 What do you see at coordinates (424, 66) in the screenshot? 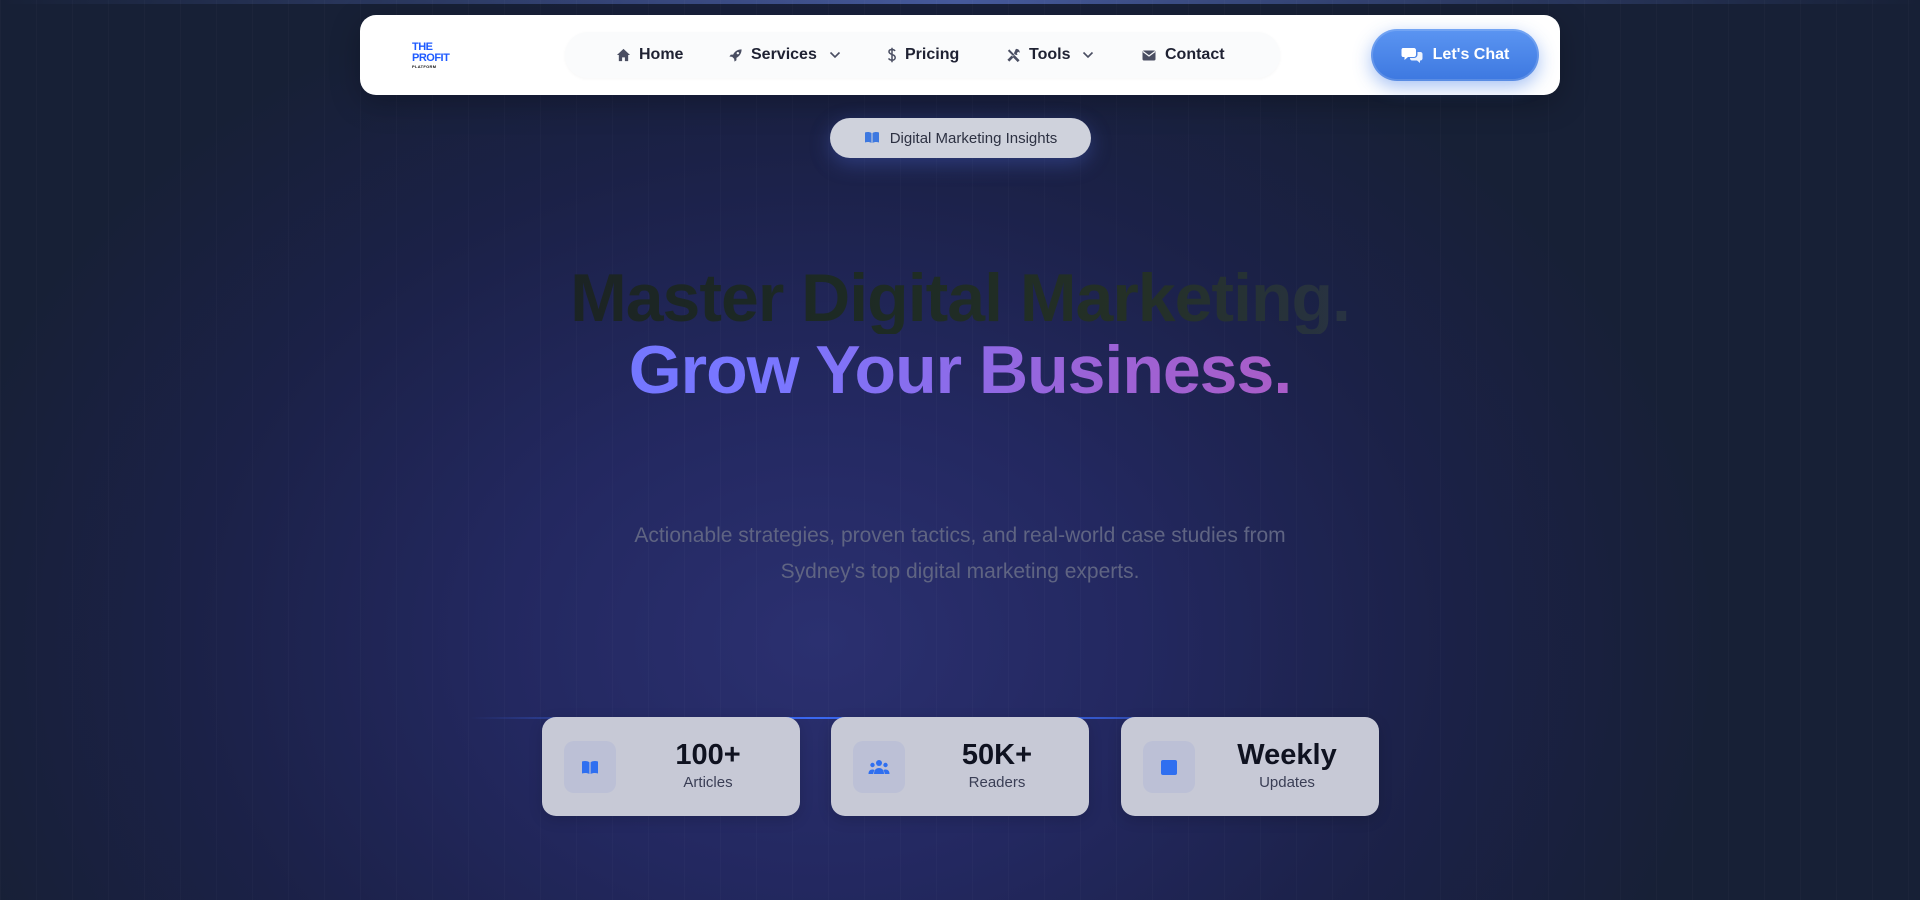
I see `logo-line-3: PLATFORM` at bounding box center [424, 66].